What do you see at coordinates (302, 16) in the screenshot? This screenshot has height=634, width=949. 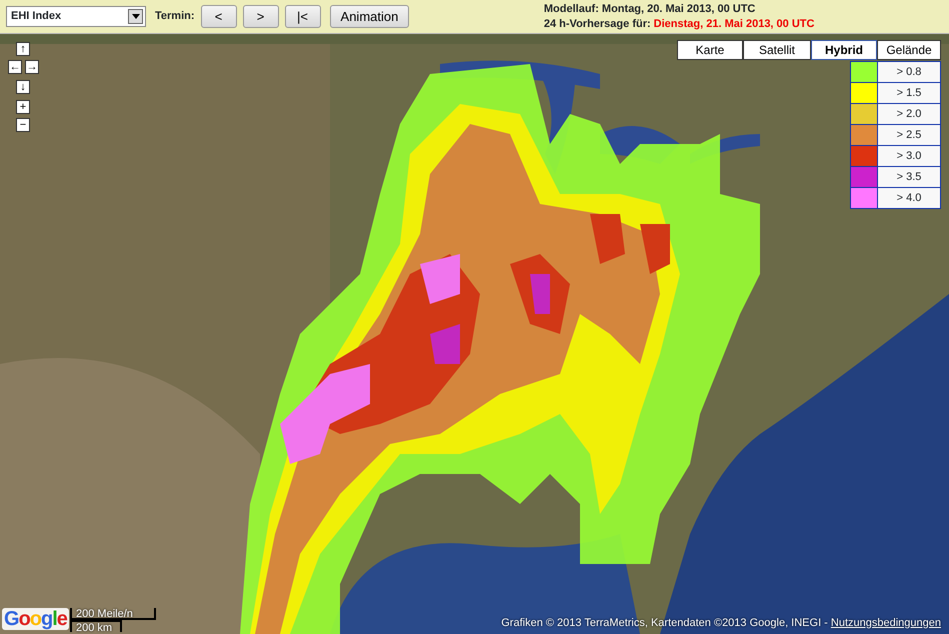 I see `first-button: |<` at bounding box center [302, 16].